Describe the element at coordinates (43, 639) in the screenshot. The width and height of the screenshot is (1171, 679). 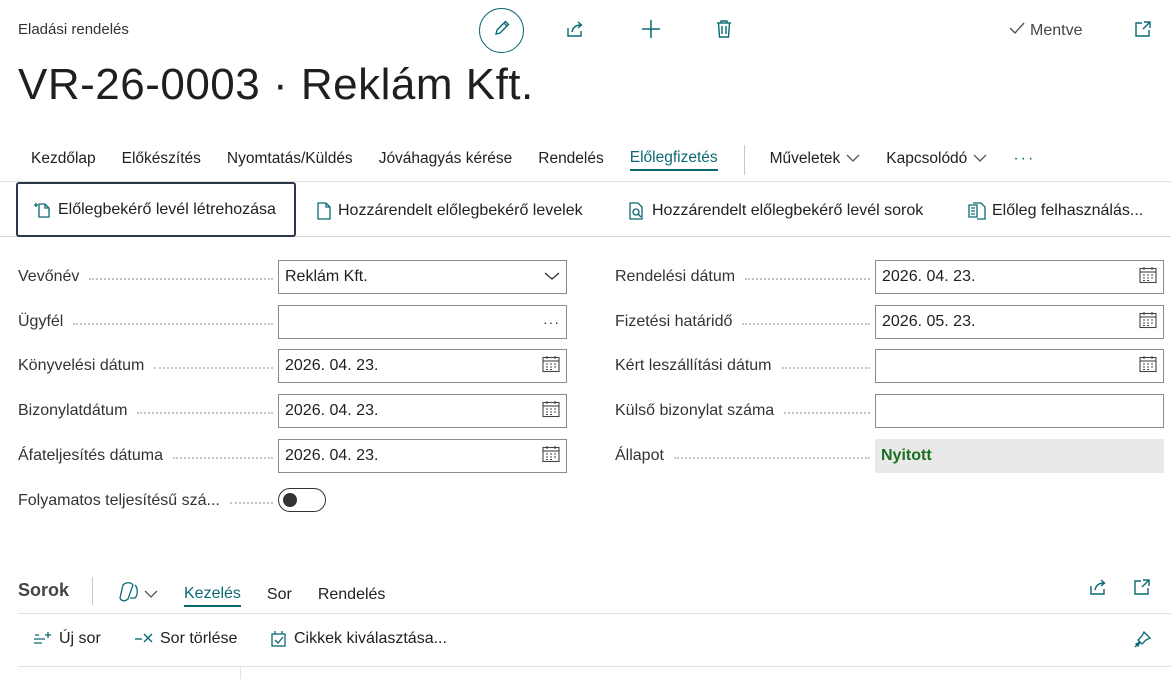
I see `new-line-icon` at that location.